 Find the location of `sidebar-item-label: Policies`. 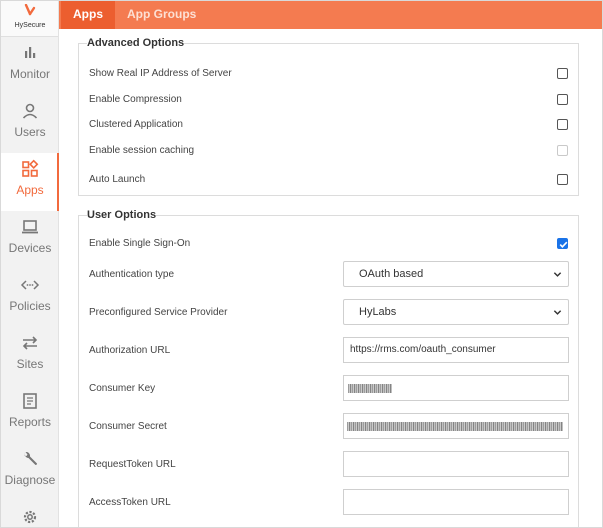

sidebar-item-label: Policies is located at coordinates (30, 306).